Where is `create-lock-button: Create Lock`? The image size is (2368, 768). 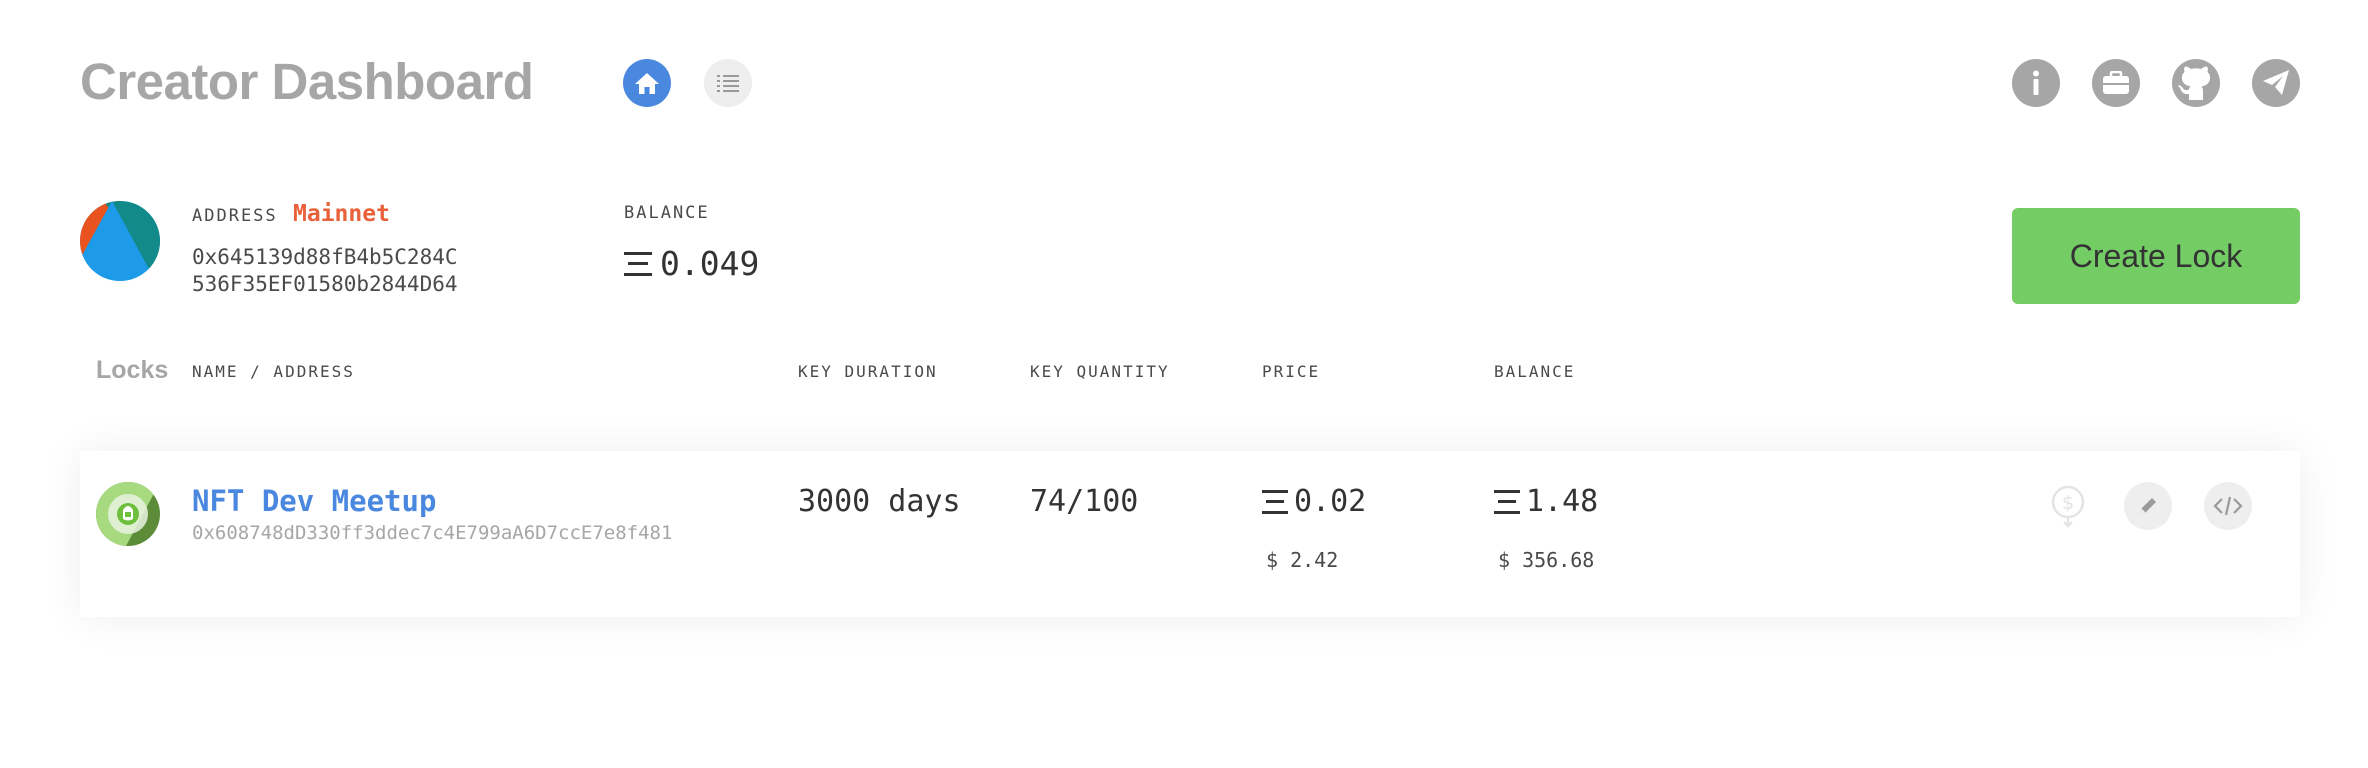 create-lock-button: Create Lock is located at coordinates (2156, 256).